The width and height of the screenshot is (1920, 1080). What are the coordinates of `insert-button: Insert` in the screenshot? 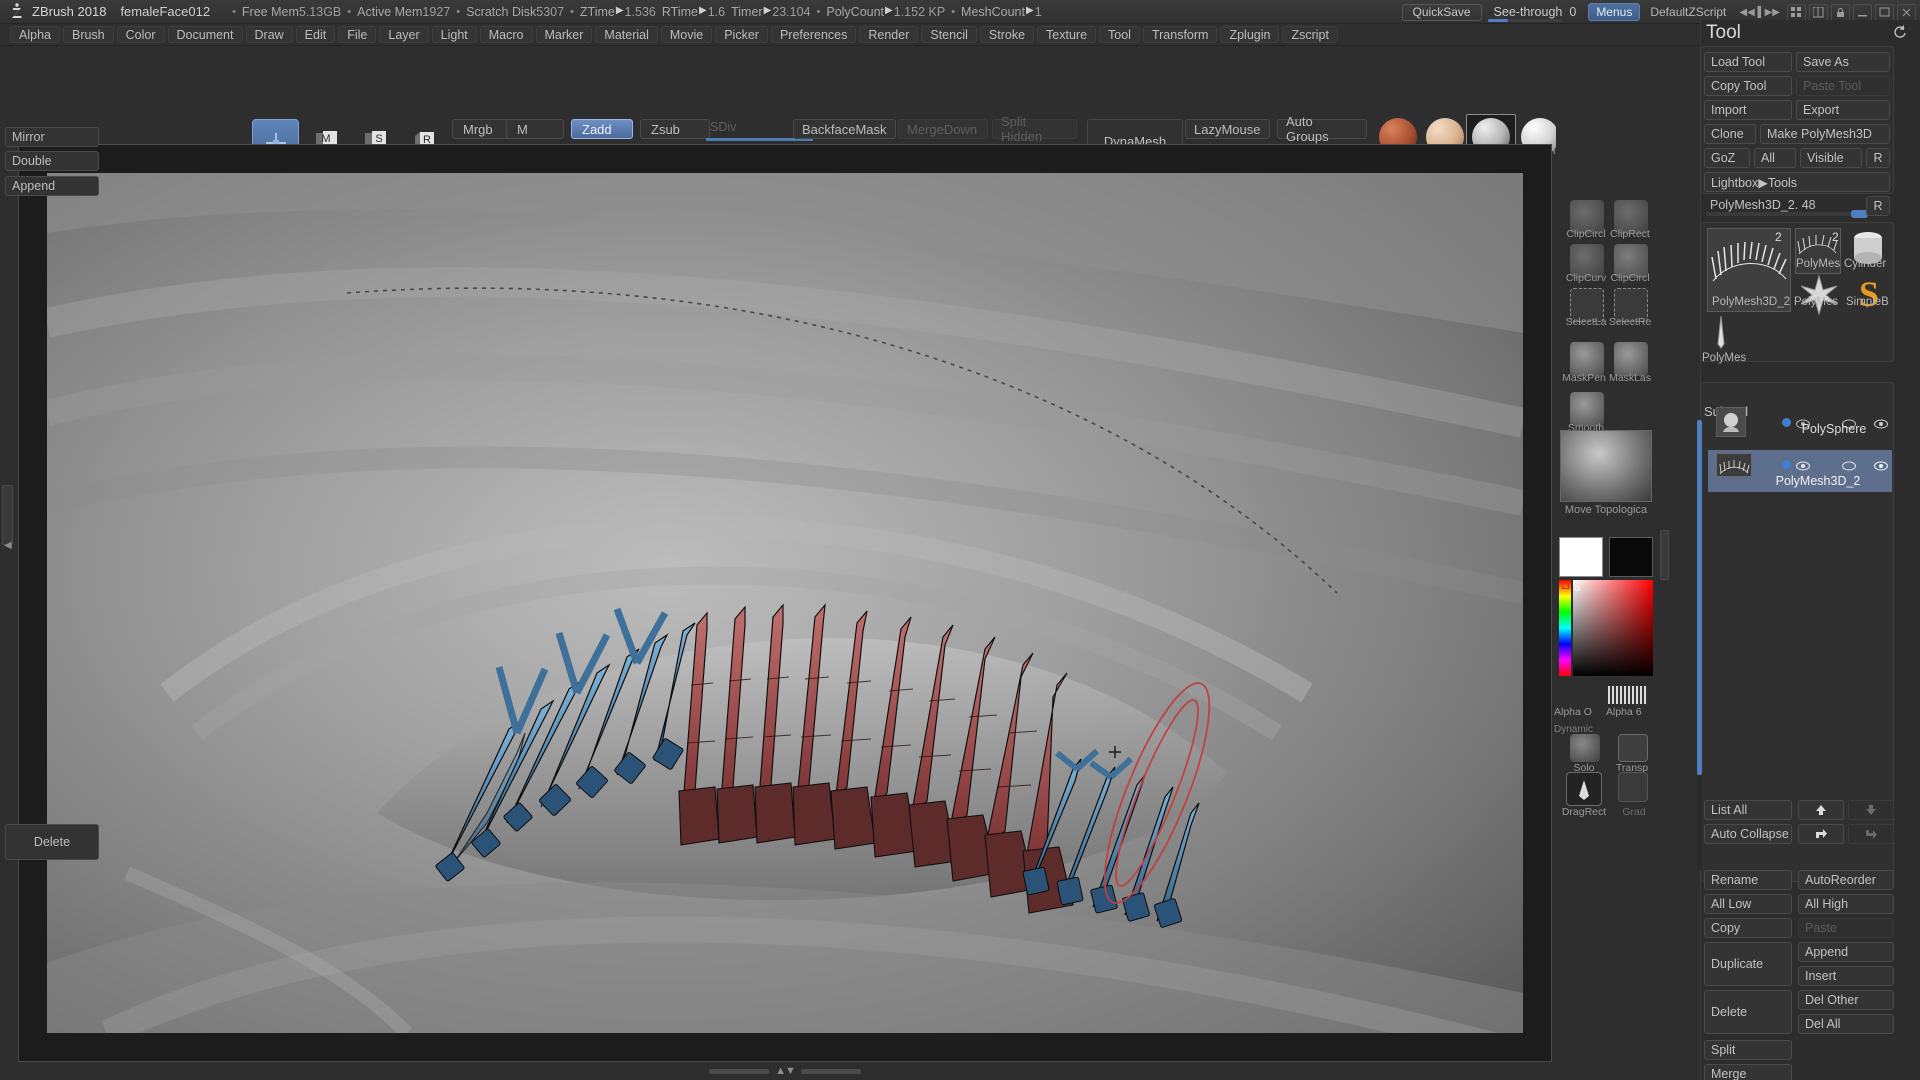 It's located at (1846, 976).